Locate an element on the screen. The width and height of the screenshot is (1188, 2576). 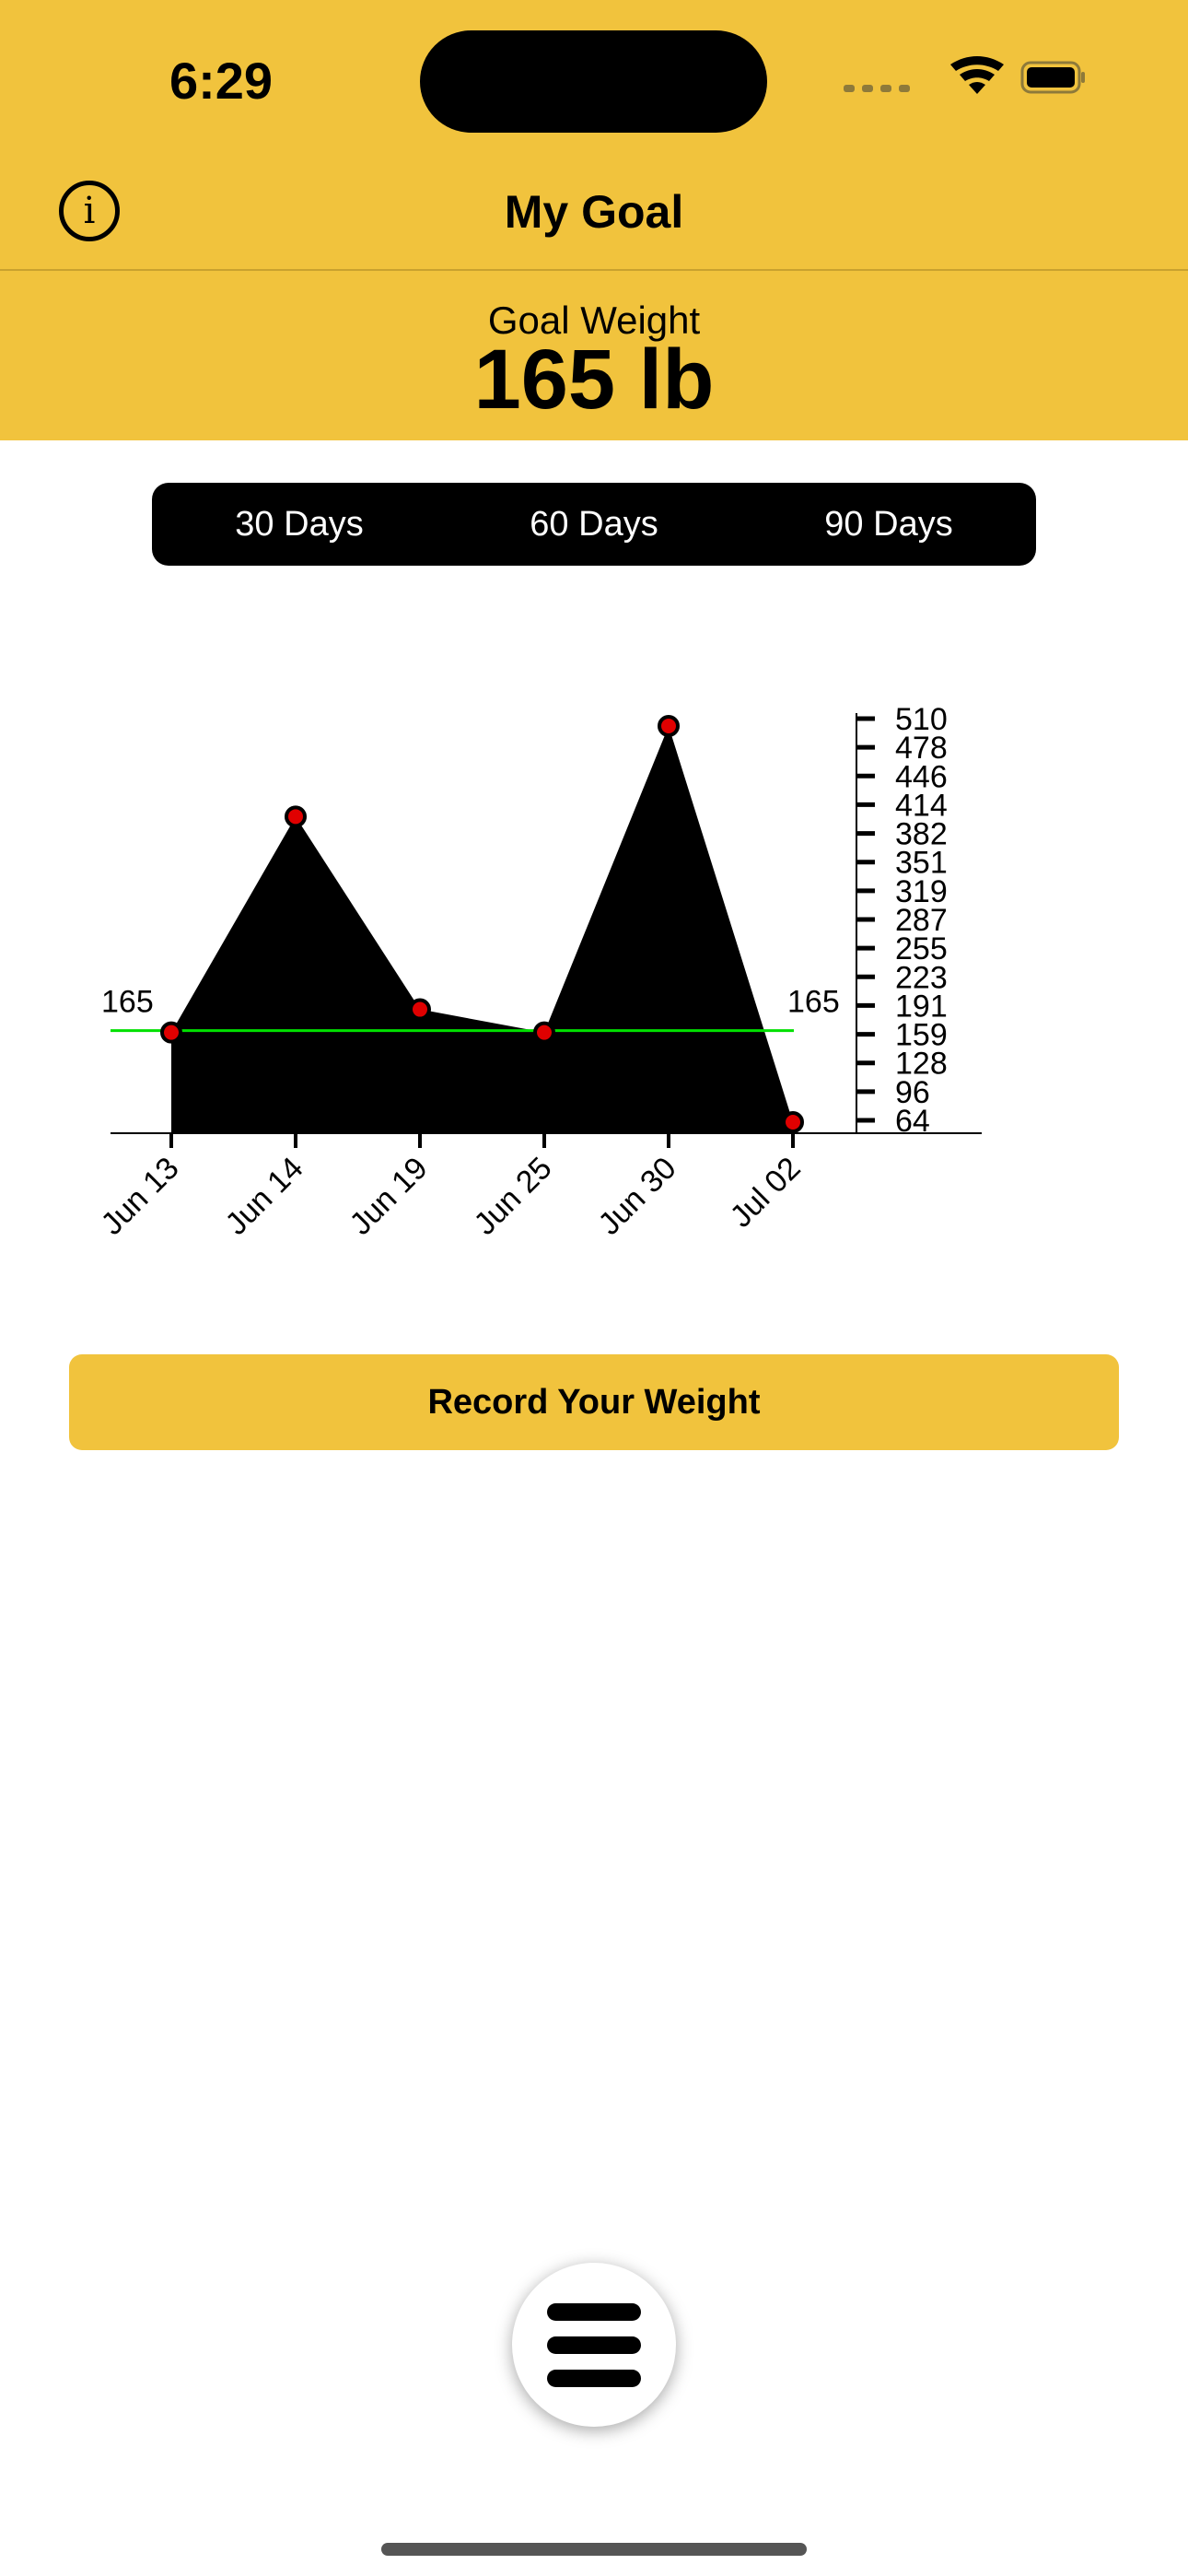
signal-icon is located at coordinates (877, 88).